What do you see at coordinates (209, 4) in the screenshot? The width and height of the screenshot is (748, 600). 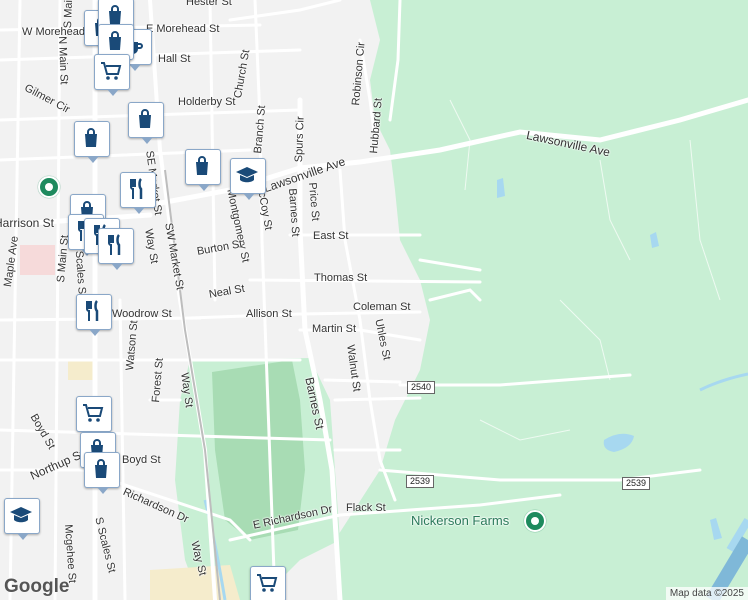 I see `street-label: Hester St` at bounding box center [209, 4].